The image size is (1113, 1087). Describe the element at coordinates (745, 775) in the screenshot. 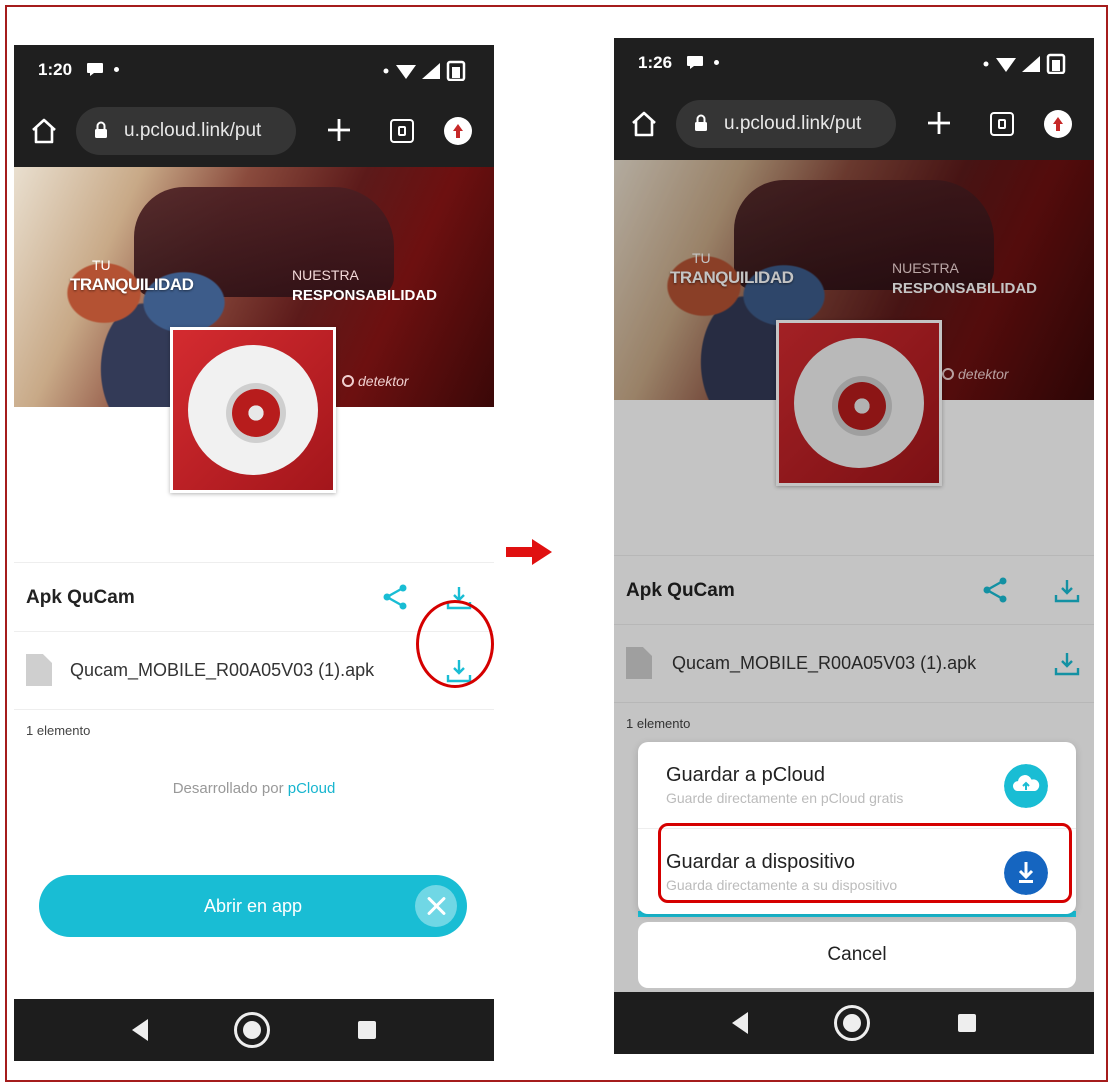

I see `option-title: Guardar a pCloud` at that location.